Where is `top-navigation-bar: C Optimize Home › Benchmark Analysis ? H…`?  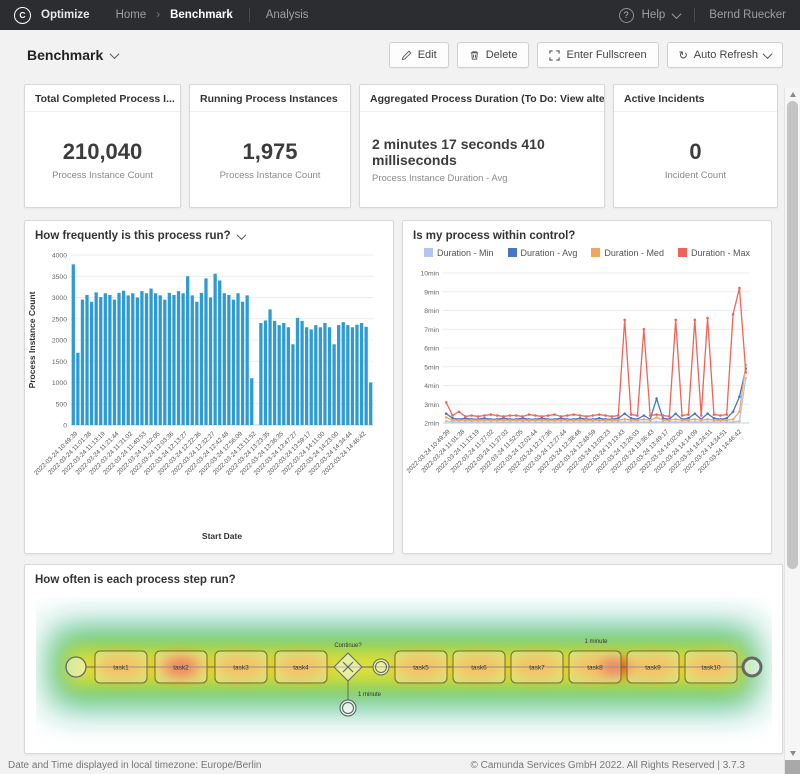 top-navigation-bar: C Optimize Home › Benchmark Analysis ? H… is located at coordinates (400, 15).